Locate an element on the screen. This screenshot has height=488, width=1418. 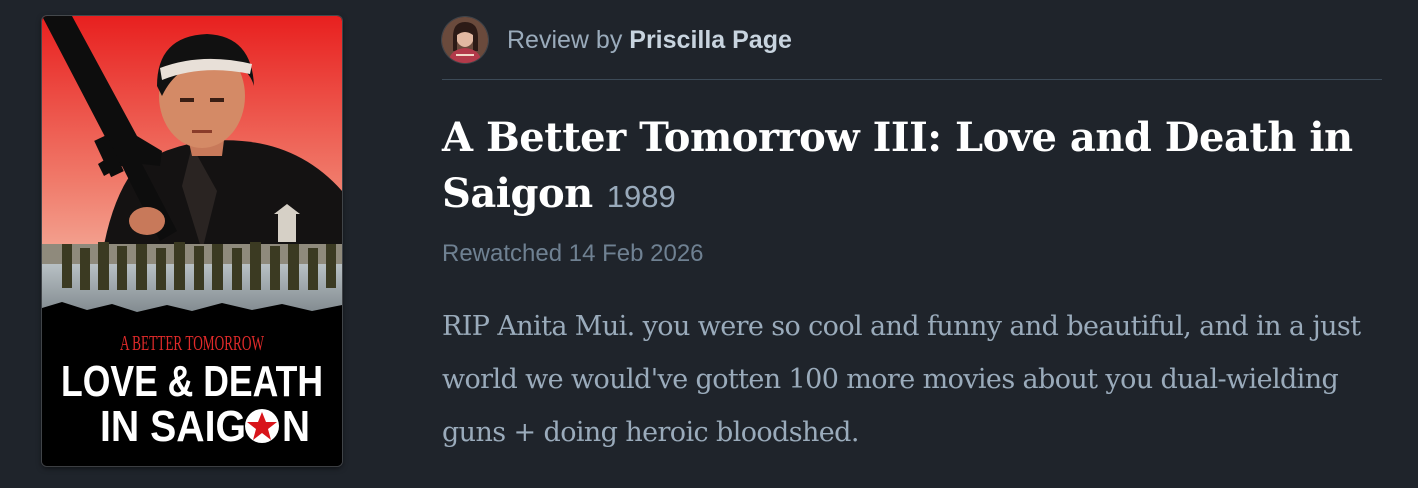
divider is located at coordinates (912, 79).